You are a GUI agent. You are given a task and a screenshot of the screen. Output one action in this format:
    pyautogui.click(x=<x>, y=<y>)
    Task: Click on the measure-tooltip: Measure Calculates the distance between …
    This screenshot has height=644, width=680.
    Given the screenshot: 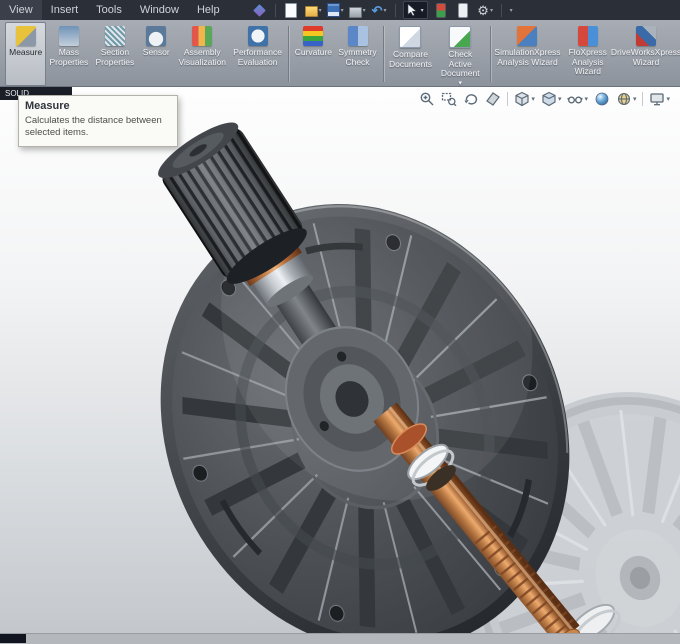 What is the action you would take?
    pyautogui.click(x=98, y=121)
    